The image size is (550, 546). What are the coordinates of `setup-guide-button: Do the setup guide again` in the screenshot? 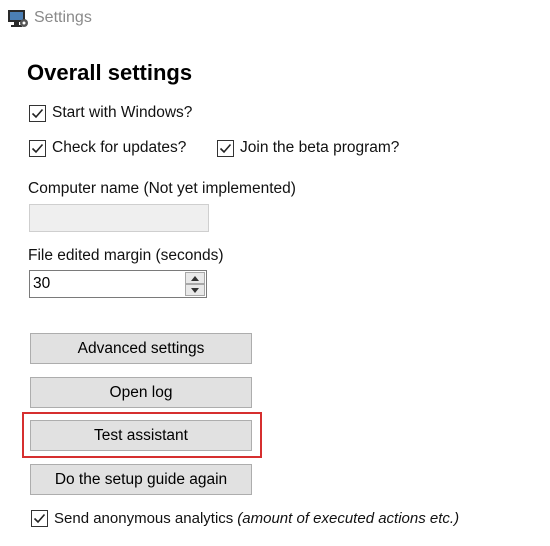 It's located at (141, 479).